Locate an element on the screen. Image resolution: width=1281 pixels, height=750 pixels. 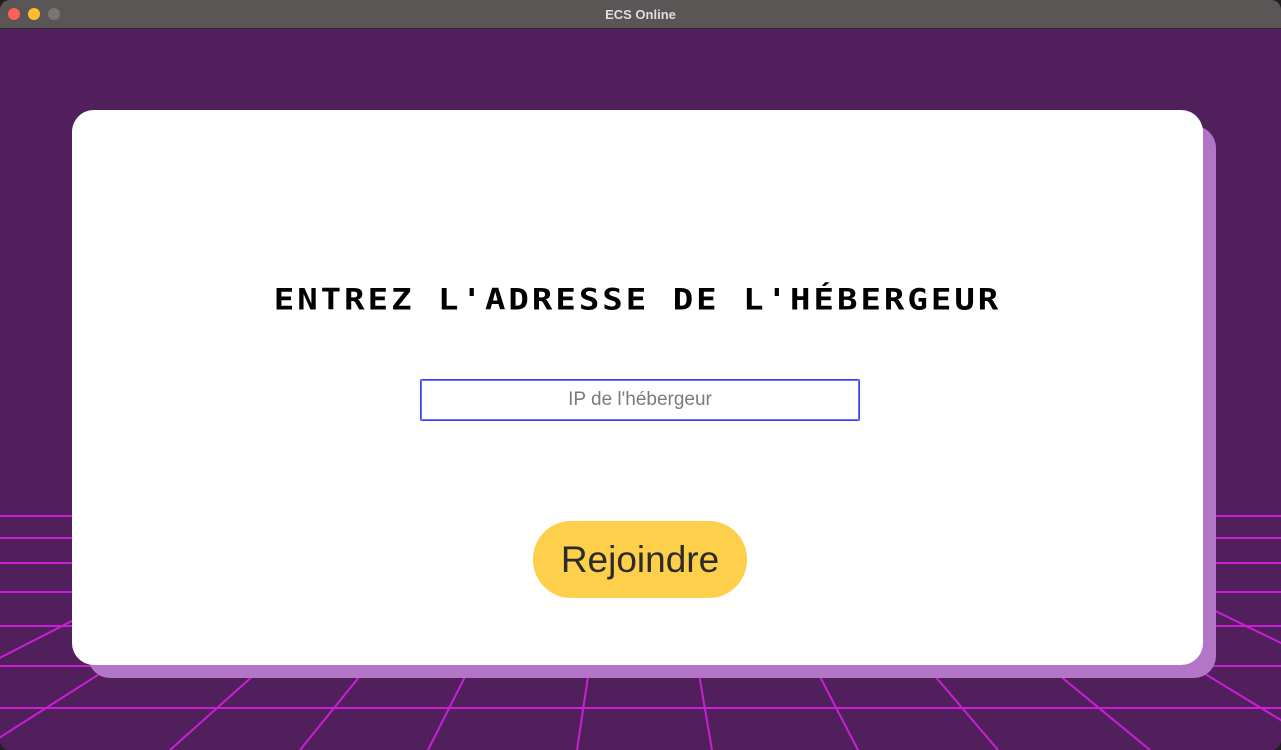
page-title: ENTREZ L'ADRESSE DE L'HÉBERGEUR is located at coordinates (637, 300).